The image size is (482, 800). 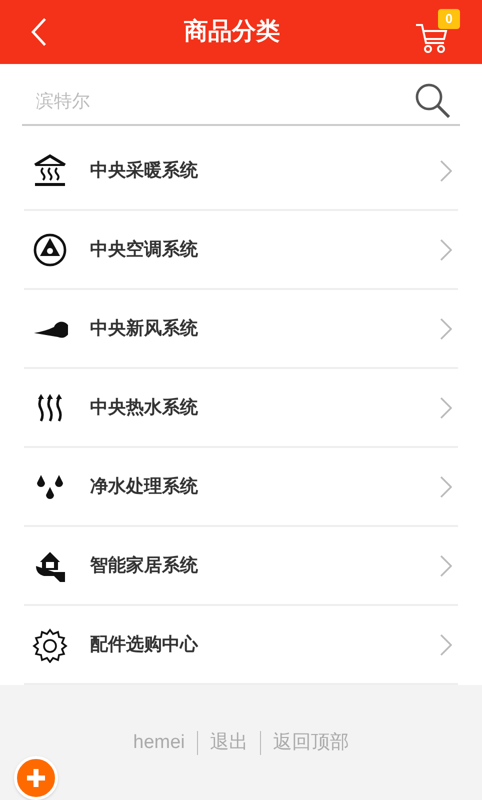 I want to click on search-icon, so click(x=433, y=101).